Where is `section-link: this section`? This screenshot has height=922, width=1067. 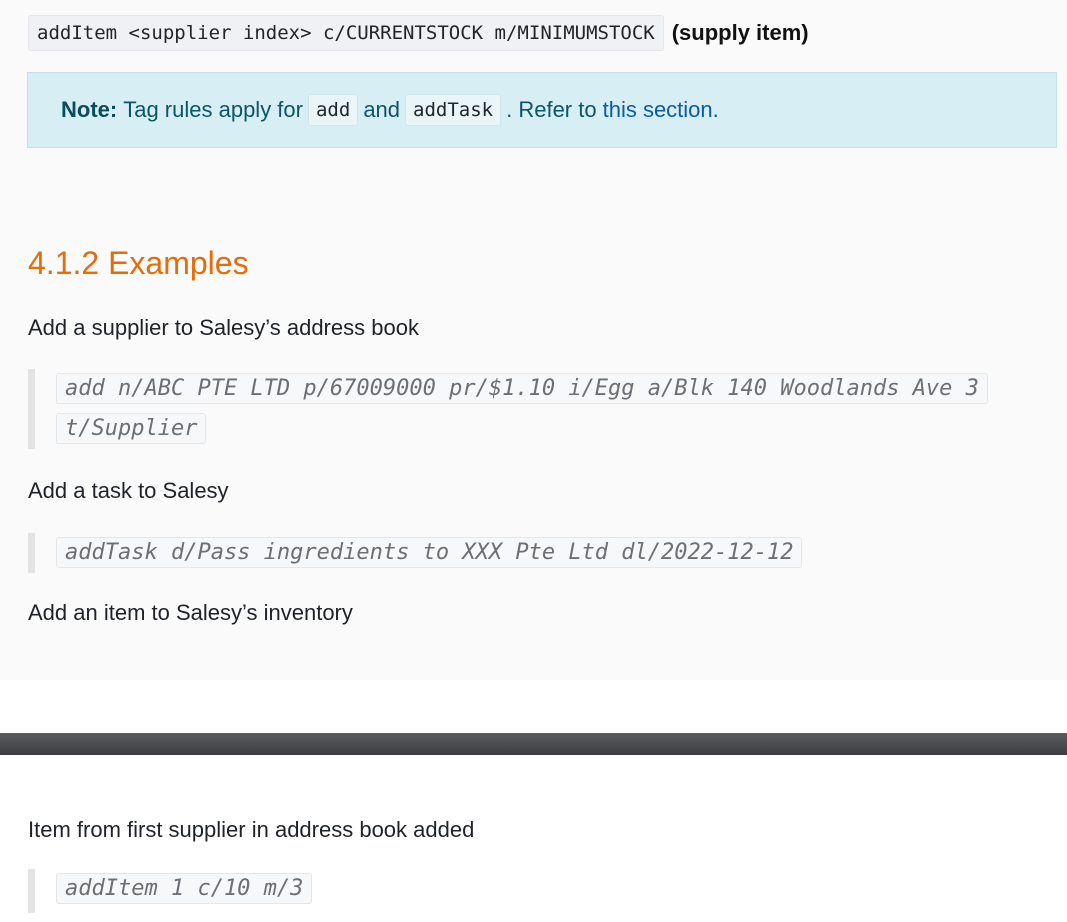 section-link: this section is located at coordinates (658, 110).